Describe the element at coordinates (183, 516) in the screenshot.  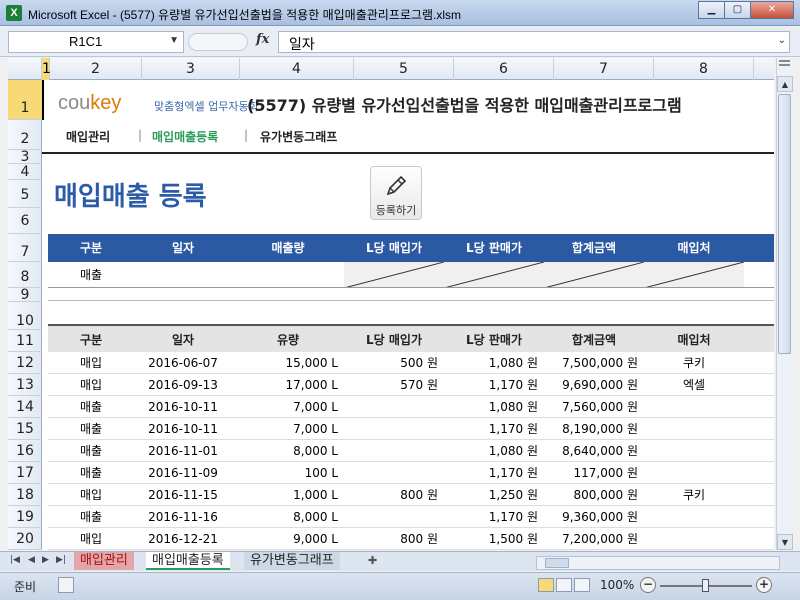
I see `cell-date: 2016-11-16` at that location.